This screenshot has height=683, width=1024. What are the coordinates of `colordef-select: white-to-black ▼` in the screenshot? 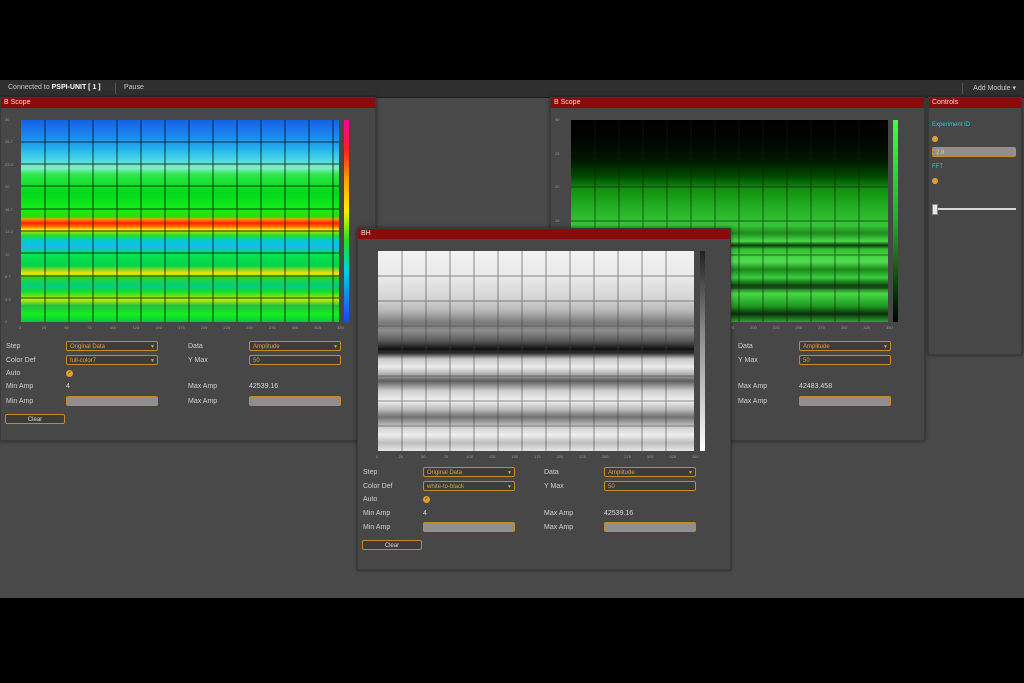 It's located at (469, 486).